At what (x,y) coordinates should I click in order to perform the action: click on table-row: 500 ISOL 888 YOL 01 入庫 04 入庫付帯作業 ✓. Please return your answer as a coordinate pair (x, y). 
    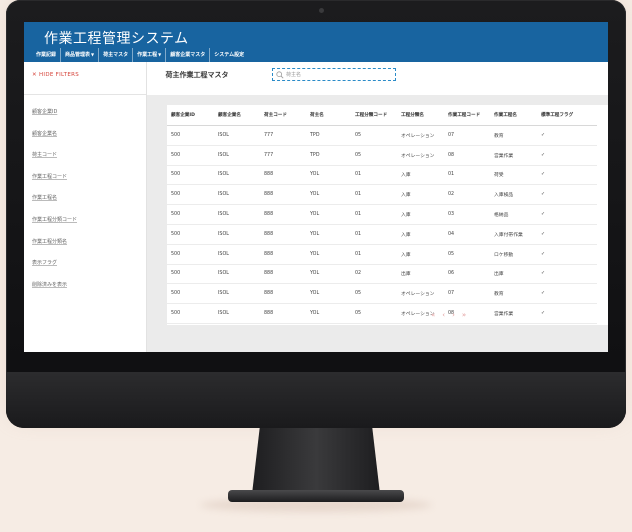
    Looking at the image, I should click on (382, 234).